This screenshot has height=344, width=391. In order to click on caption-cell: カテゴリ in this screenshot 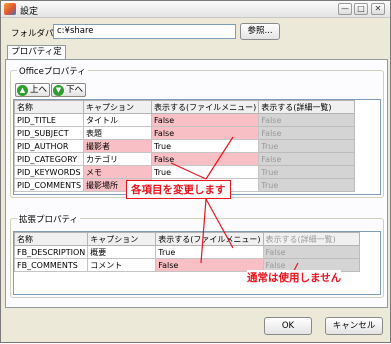, I will do `click(118, 159)`.